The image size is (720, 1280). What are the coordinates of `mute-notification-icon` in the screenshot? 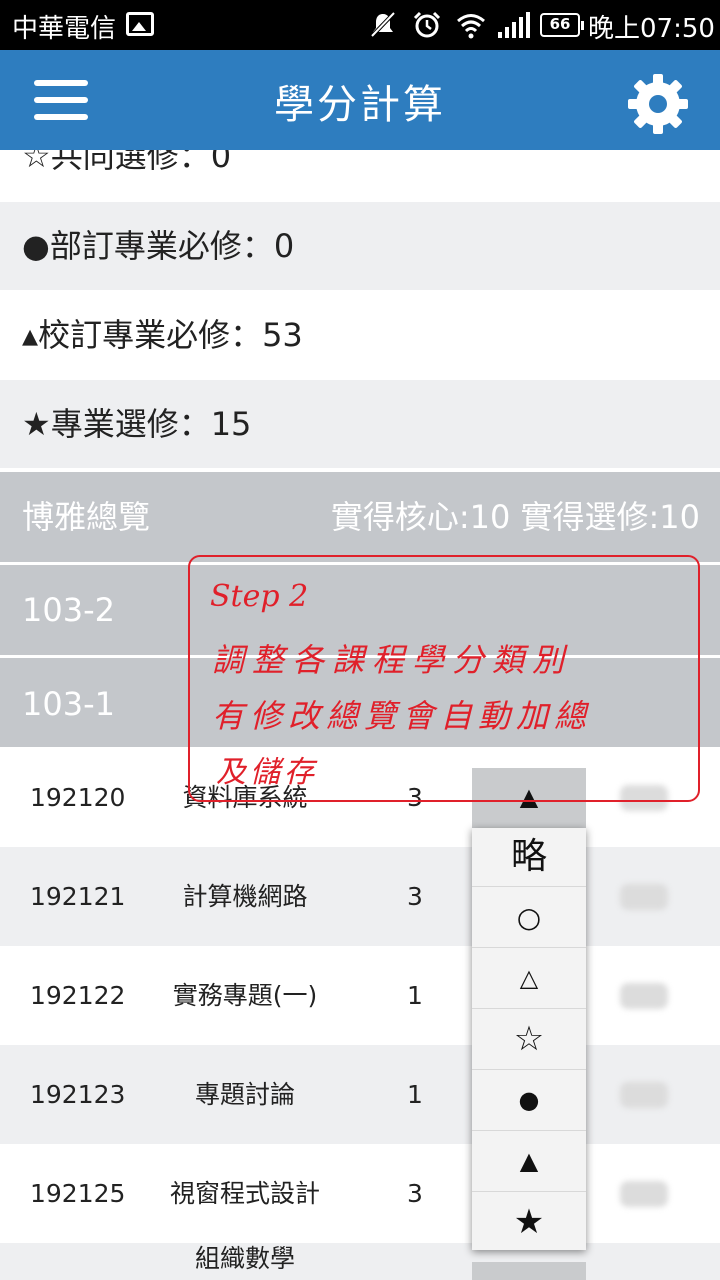 It's located at (383, 24).